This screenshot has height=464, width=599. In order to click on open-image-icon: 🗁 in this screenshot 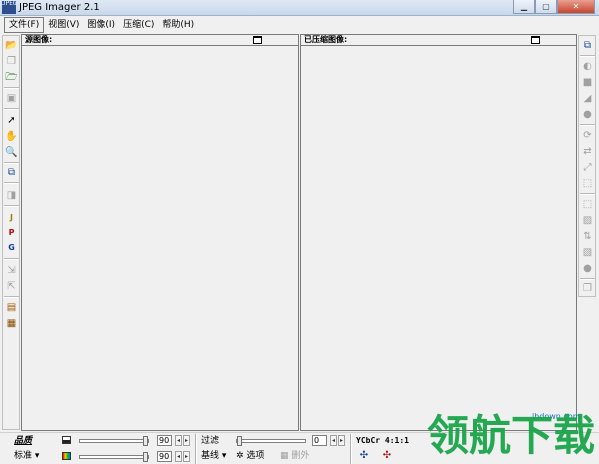, I will do `click(11, 77)`.